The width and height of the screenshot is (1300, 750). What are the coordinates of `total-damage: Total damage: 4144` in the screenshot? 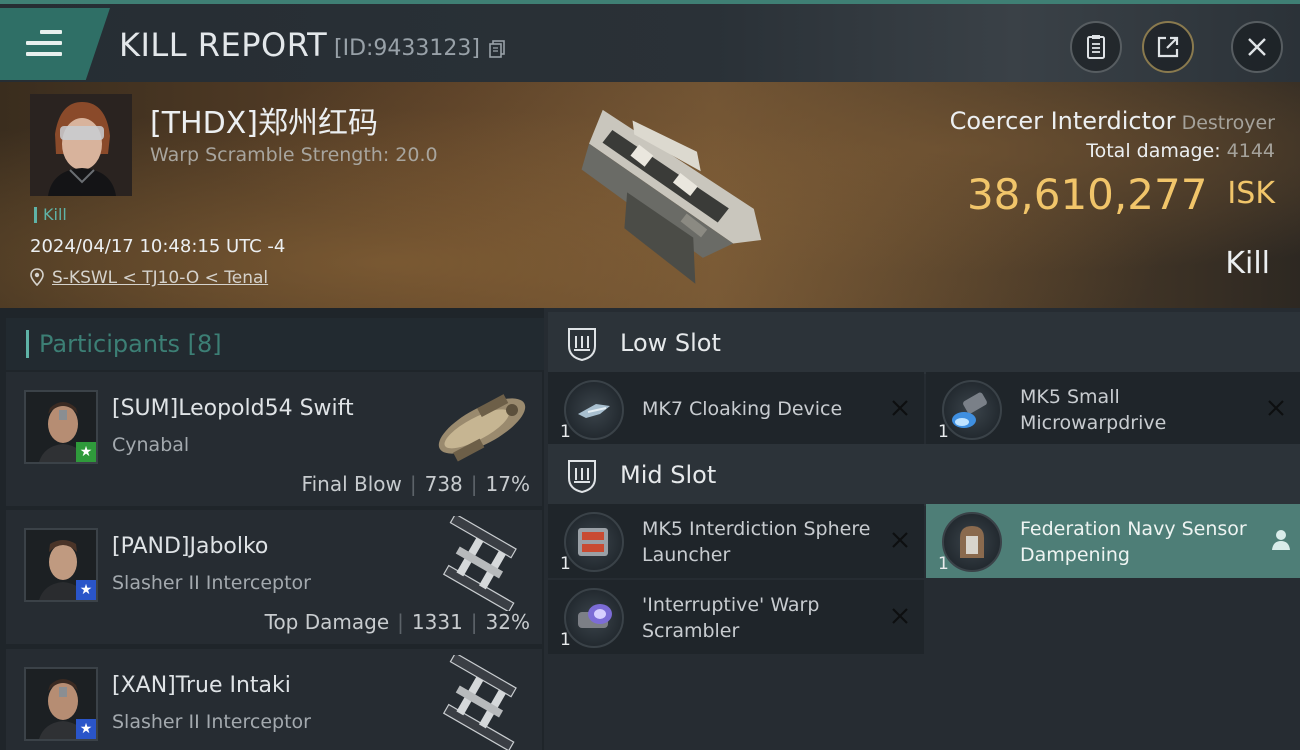 It's located at (1180, 151).